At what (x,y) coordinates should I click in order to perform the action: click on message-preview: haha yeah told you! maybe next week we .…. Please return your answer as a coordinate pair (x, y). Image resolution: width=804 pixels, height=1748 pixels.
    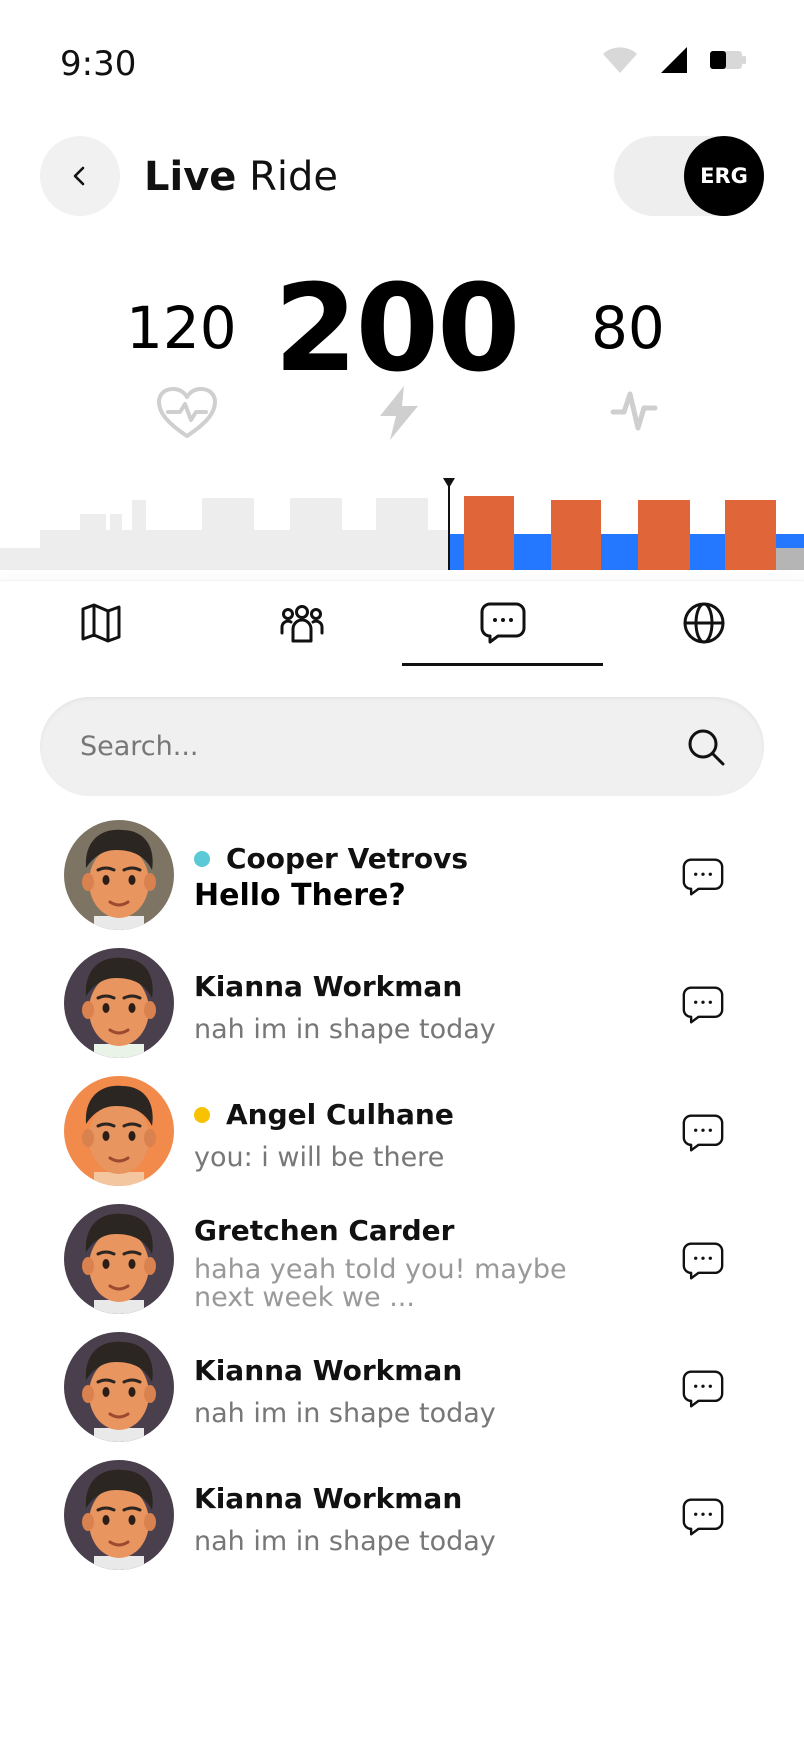
    Looking at the image, I should click on (380, 1283).